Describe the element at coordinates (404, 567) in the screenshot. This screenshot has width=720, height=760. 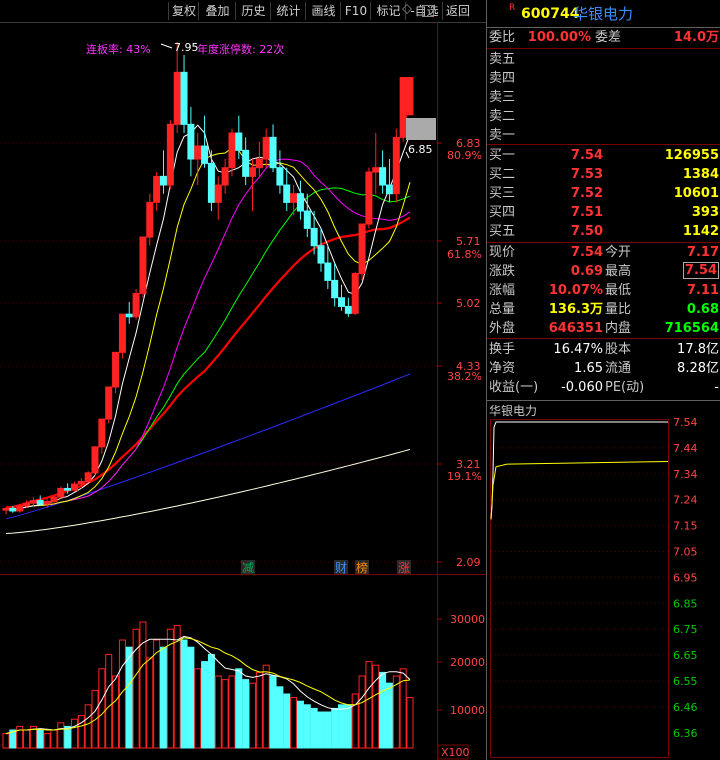
I see `rise-badge: 涨` at that location.